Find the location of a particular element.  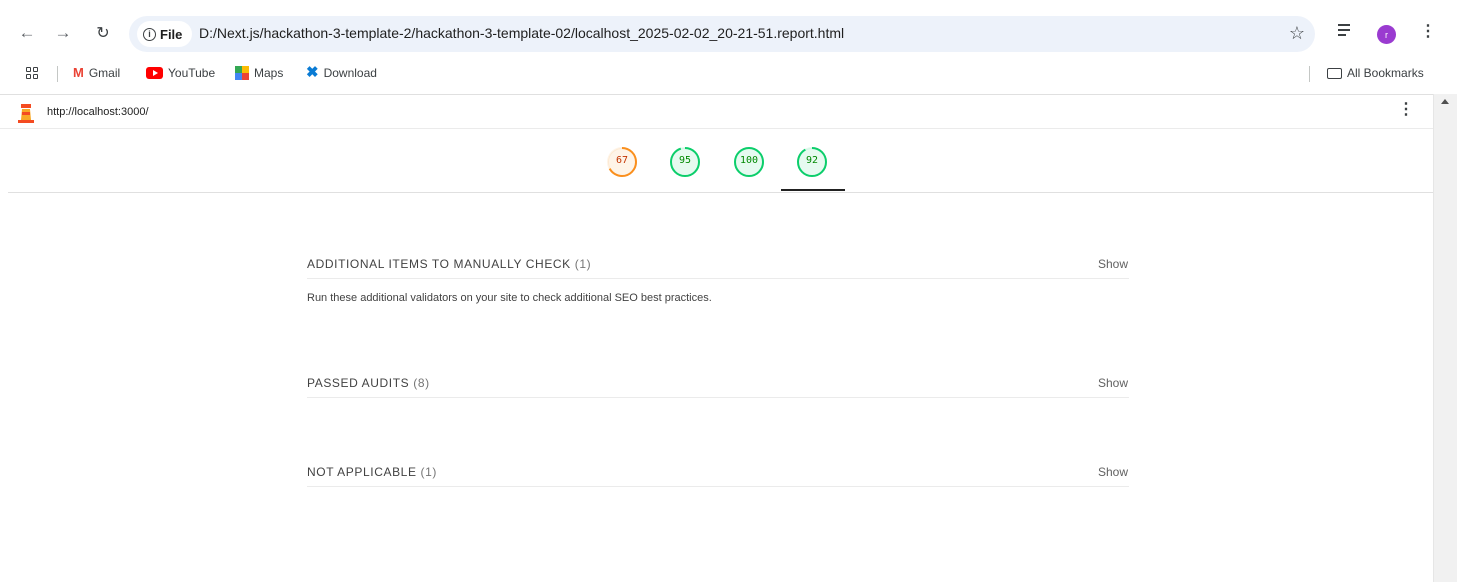

all-bookmarks-button: All Bookmarks is located at coordinates (1375, 73).